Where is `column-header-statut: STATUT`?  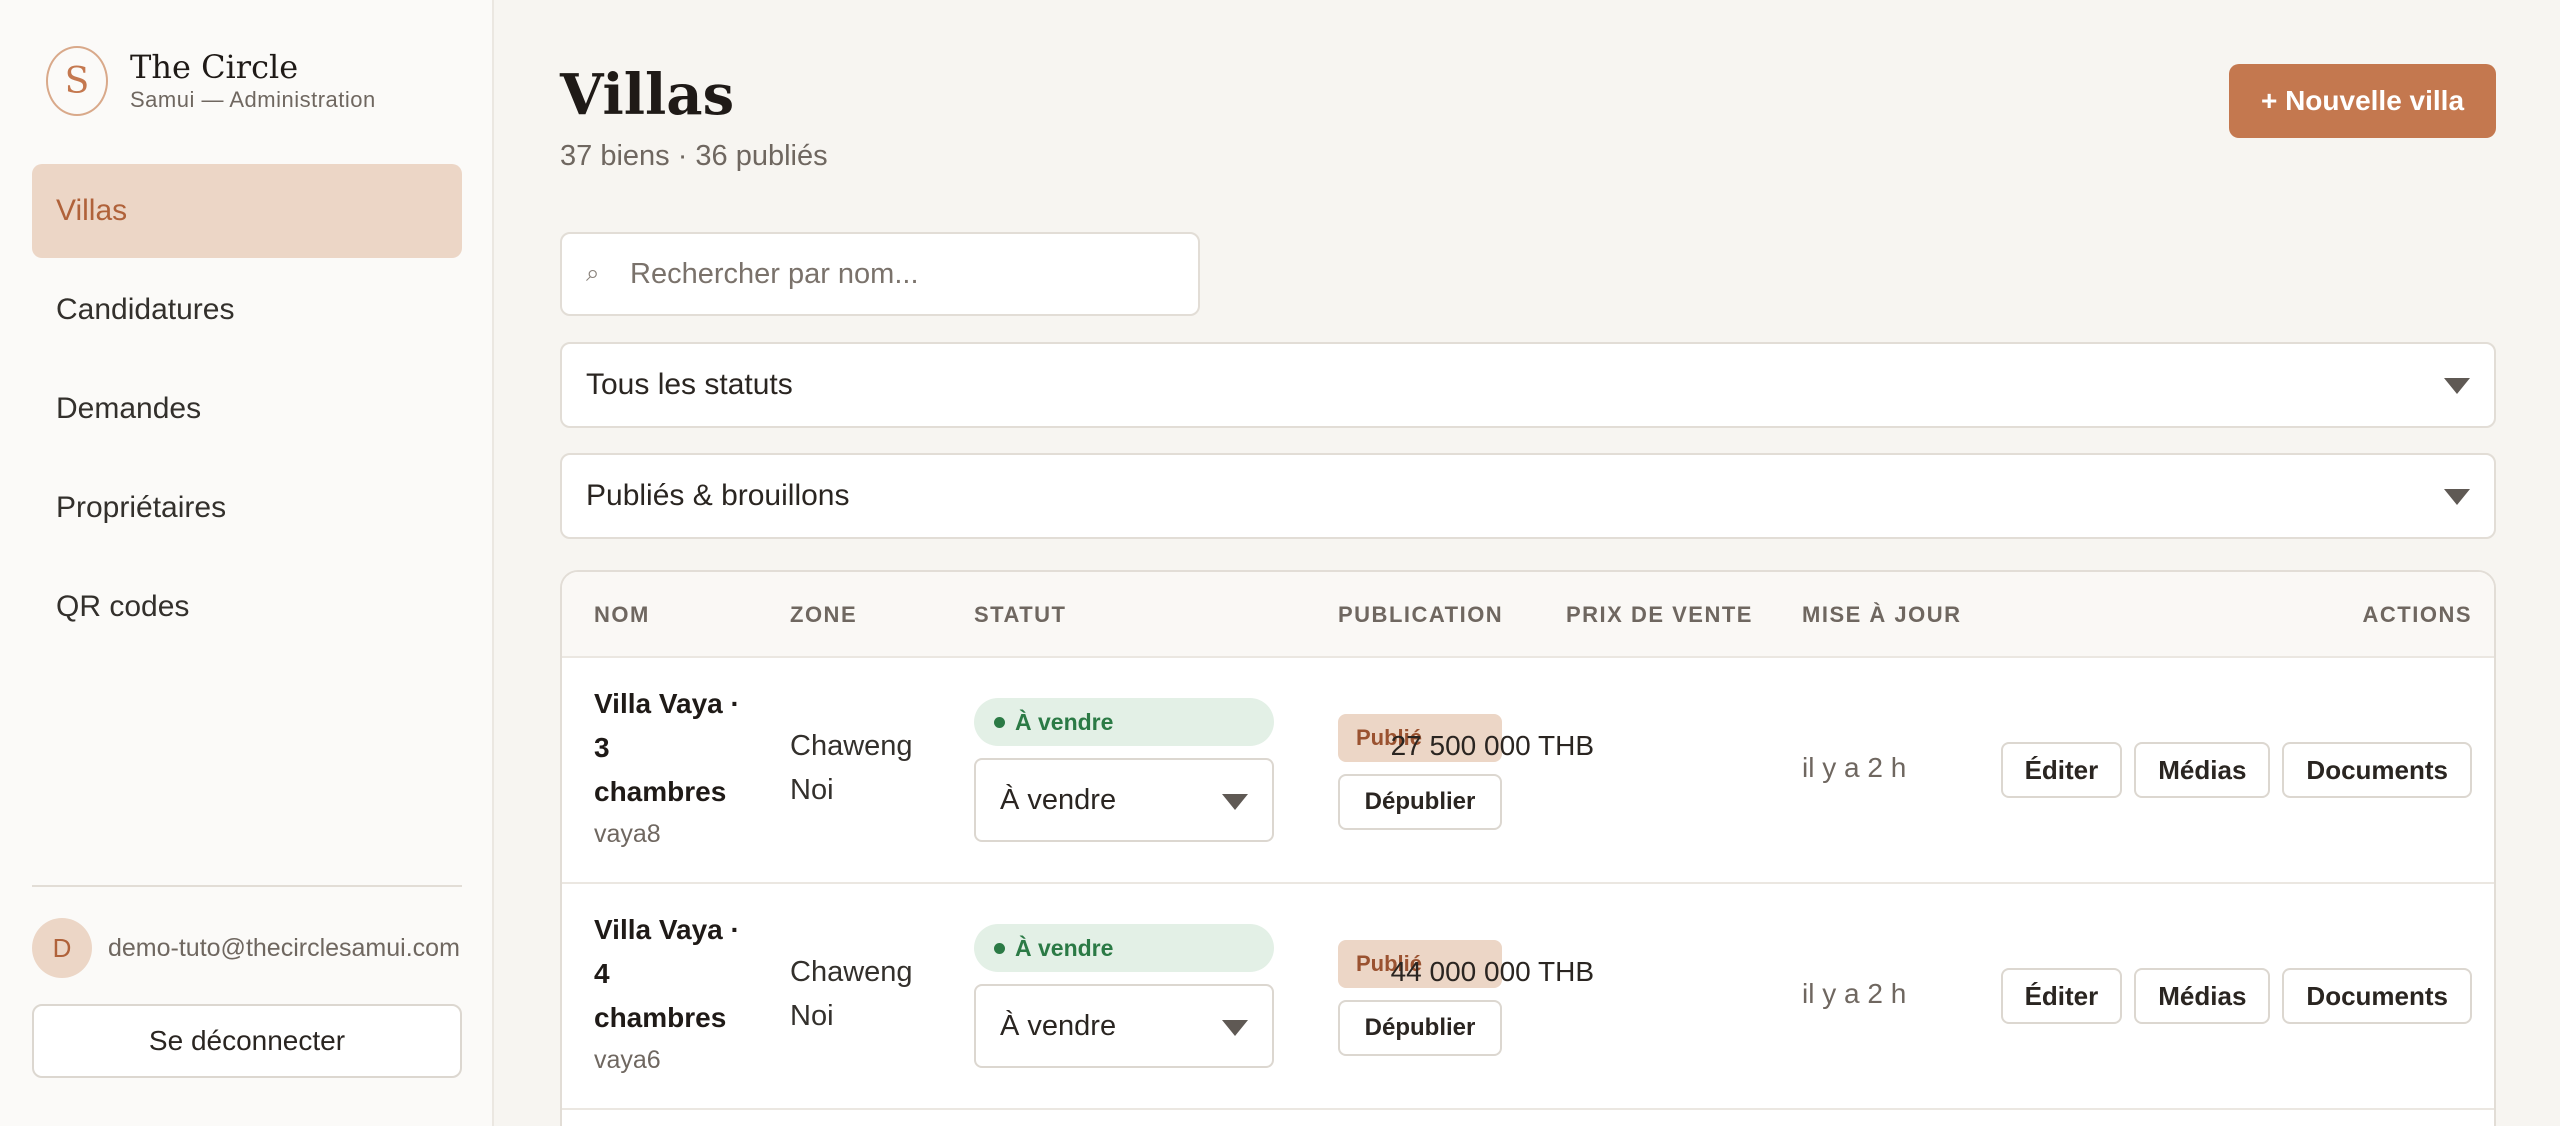
column-header-statut: STATUT is located at coordinates (1020, 615).